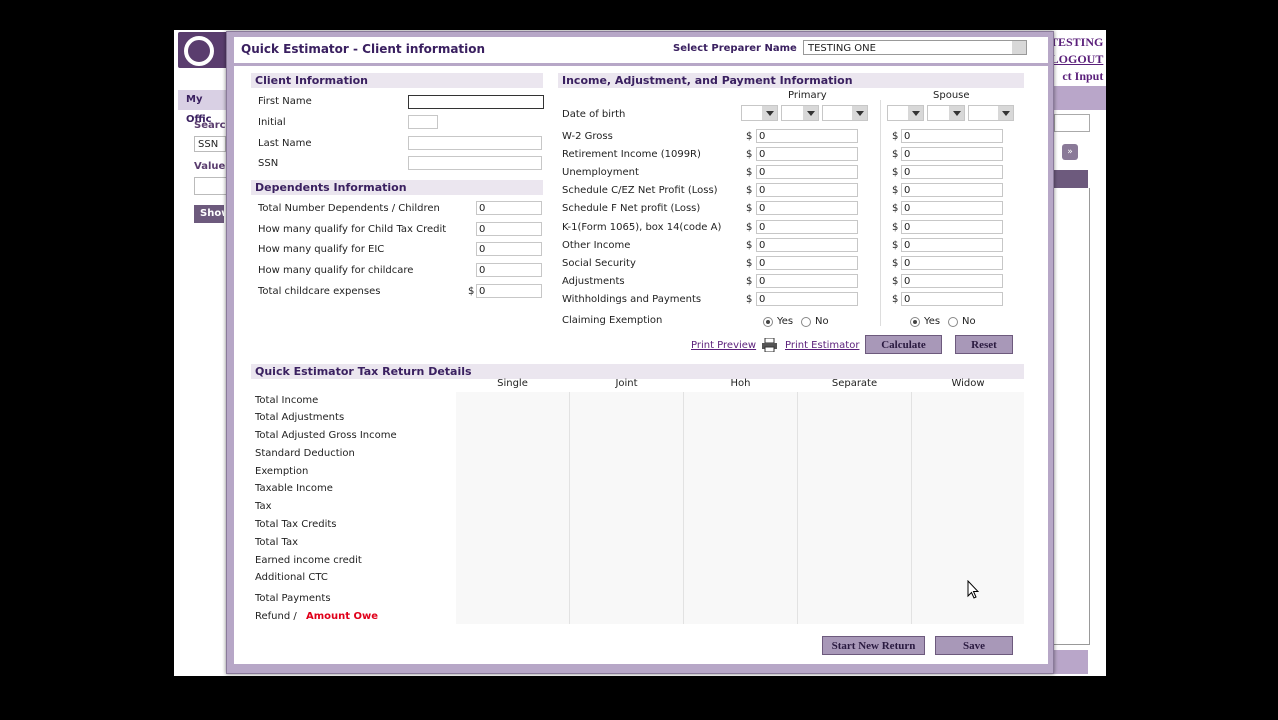  What do you see at coordinates (854, 383) in the screenshot?
I see `column-header-separate: Separate` at bounding box center [854, 383].